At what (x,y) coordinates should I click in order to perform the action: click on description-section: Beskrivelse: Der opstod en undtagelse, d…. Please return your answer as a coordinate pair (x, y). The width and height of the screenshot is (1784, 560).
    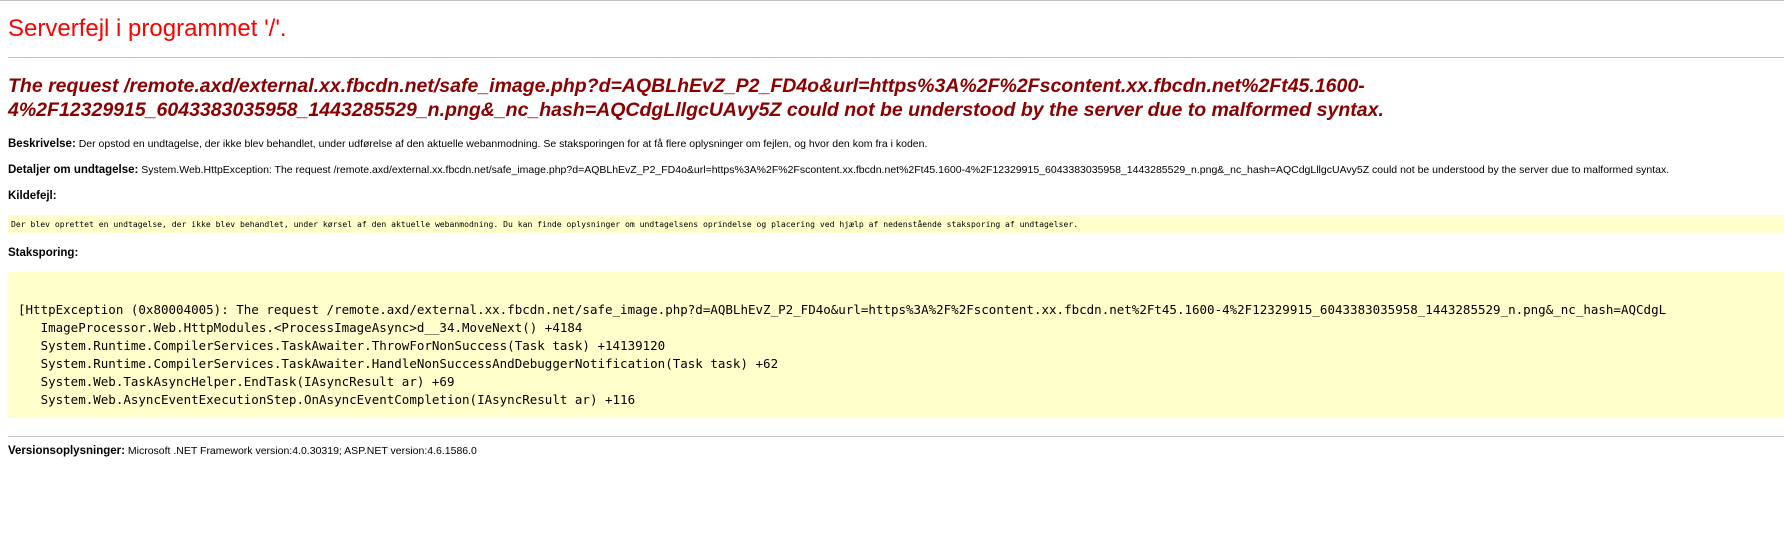
    Looking at the image, I should click on (467, 144).